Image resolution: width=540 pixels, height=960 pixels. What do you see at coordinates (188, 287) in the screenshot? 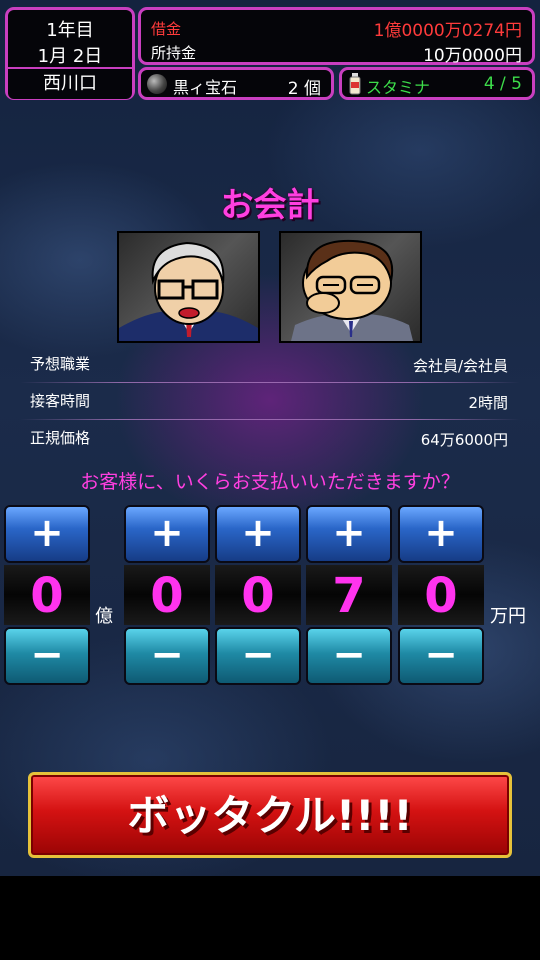
I see `customer-portrait-elder` at bounding box center [188, 287].